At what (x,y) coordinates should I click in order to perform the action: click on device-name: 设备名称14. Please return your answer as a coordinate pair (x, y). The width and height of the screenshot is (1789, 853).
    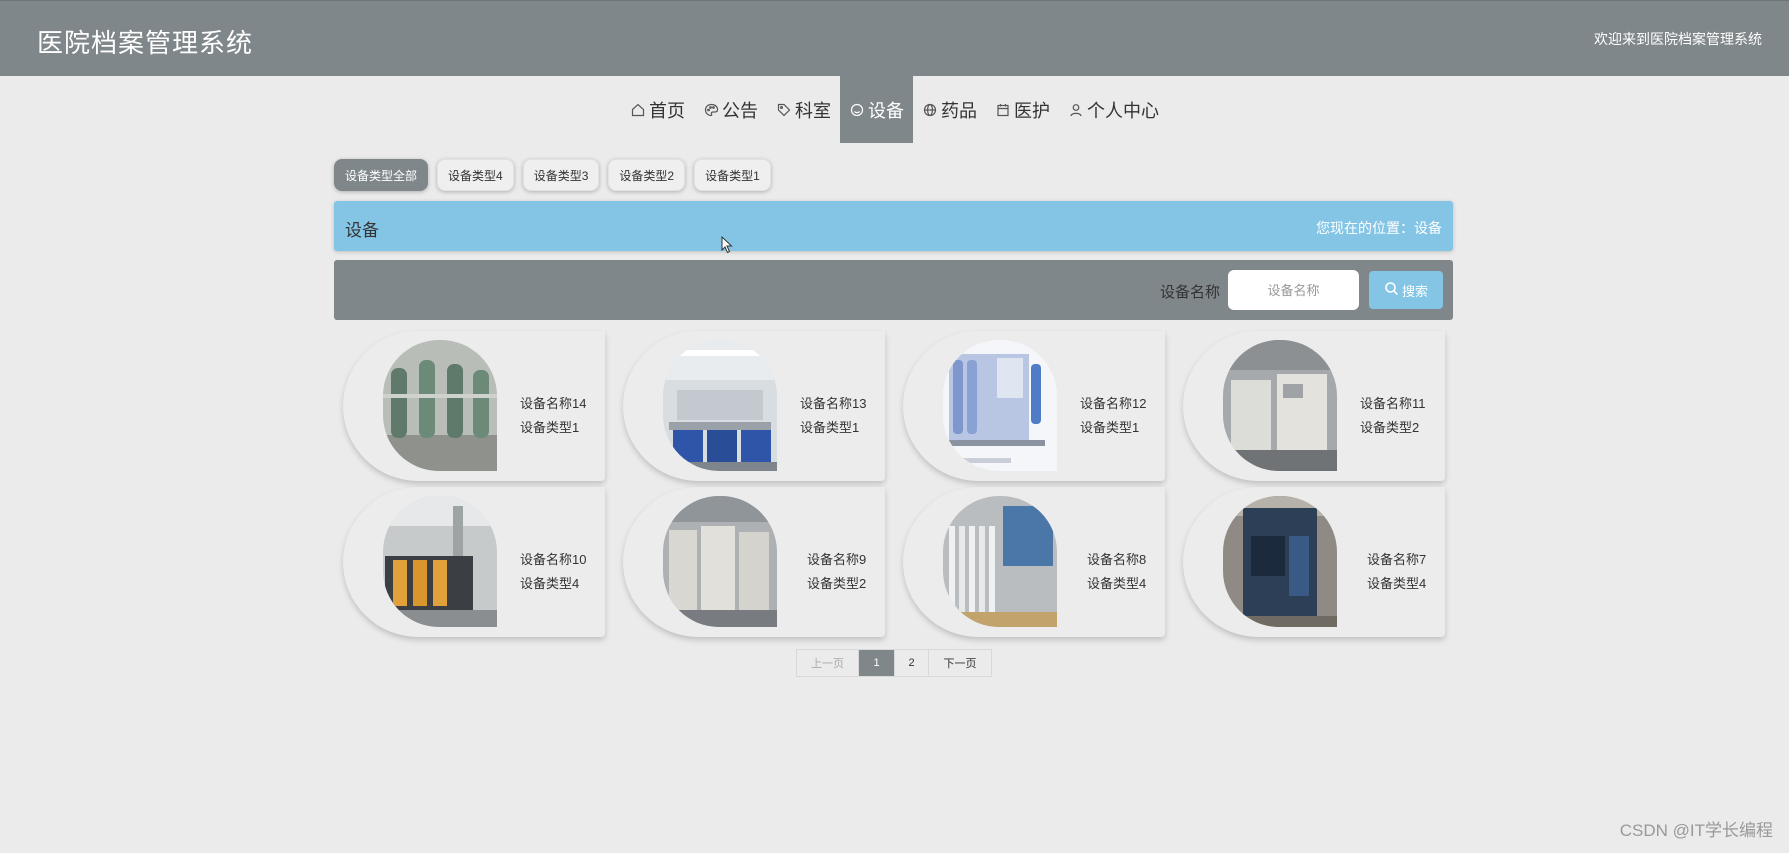
    Looking at the image, I should click on (553, 403).